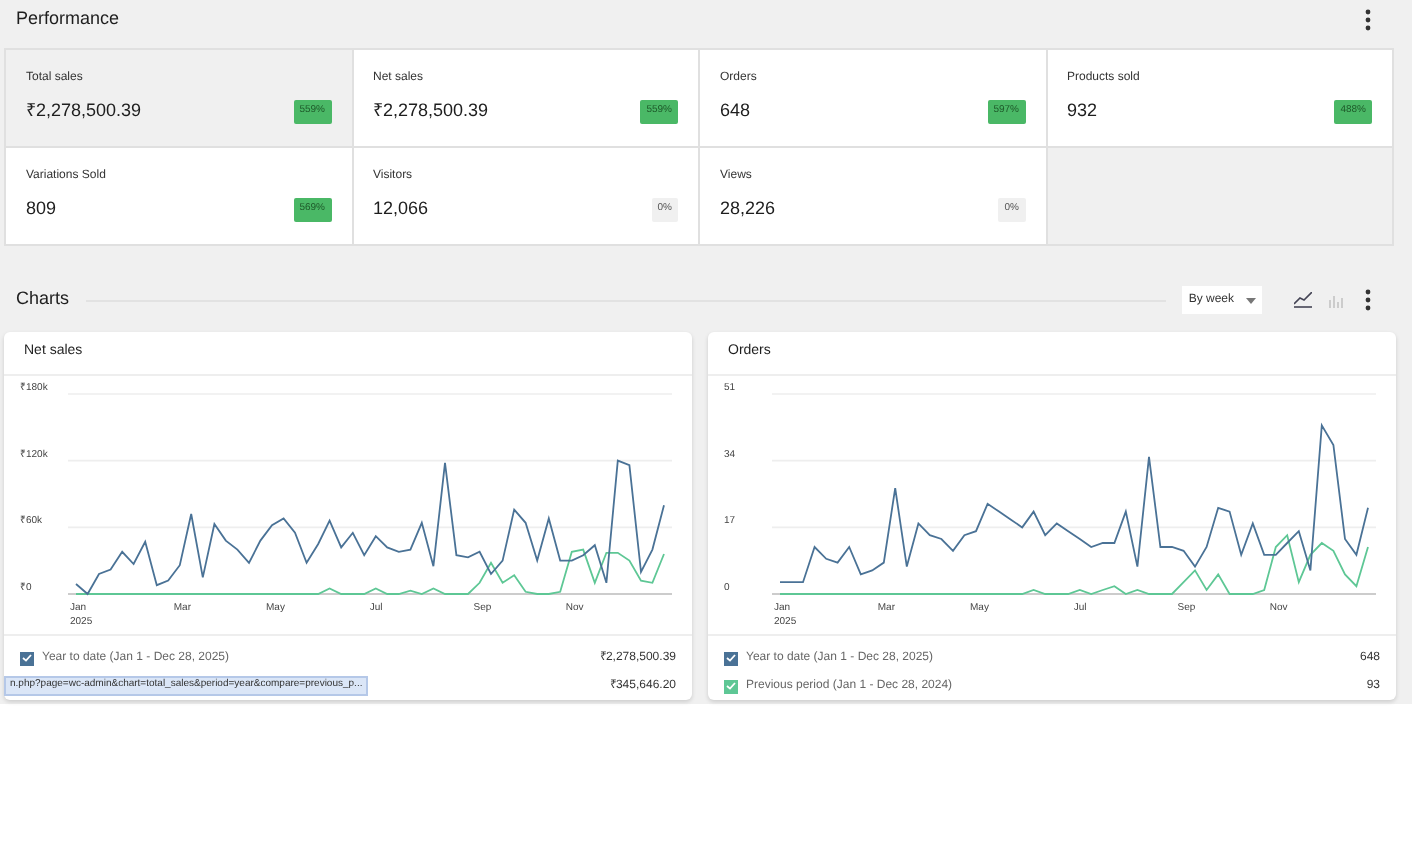 The height and width of the screenshot is (860, 1412). I want to click on section-title: Charts, so click(43, 299).